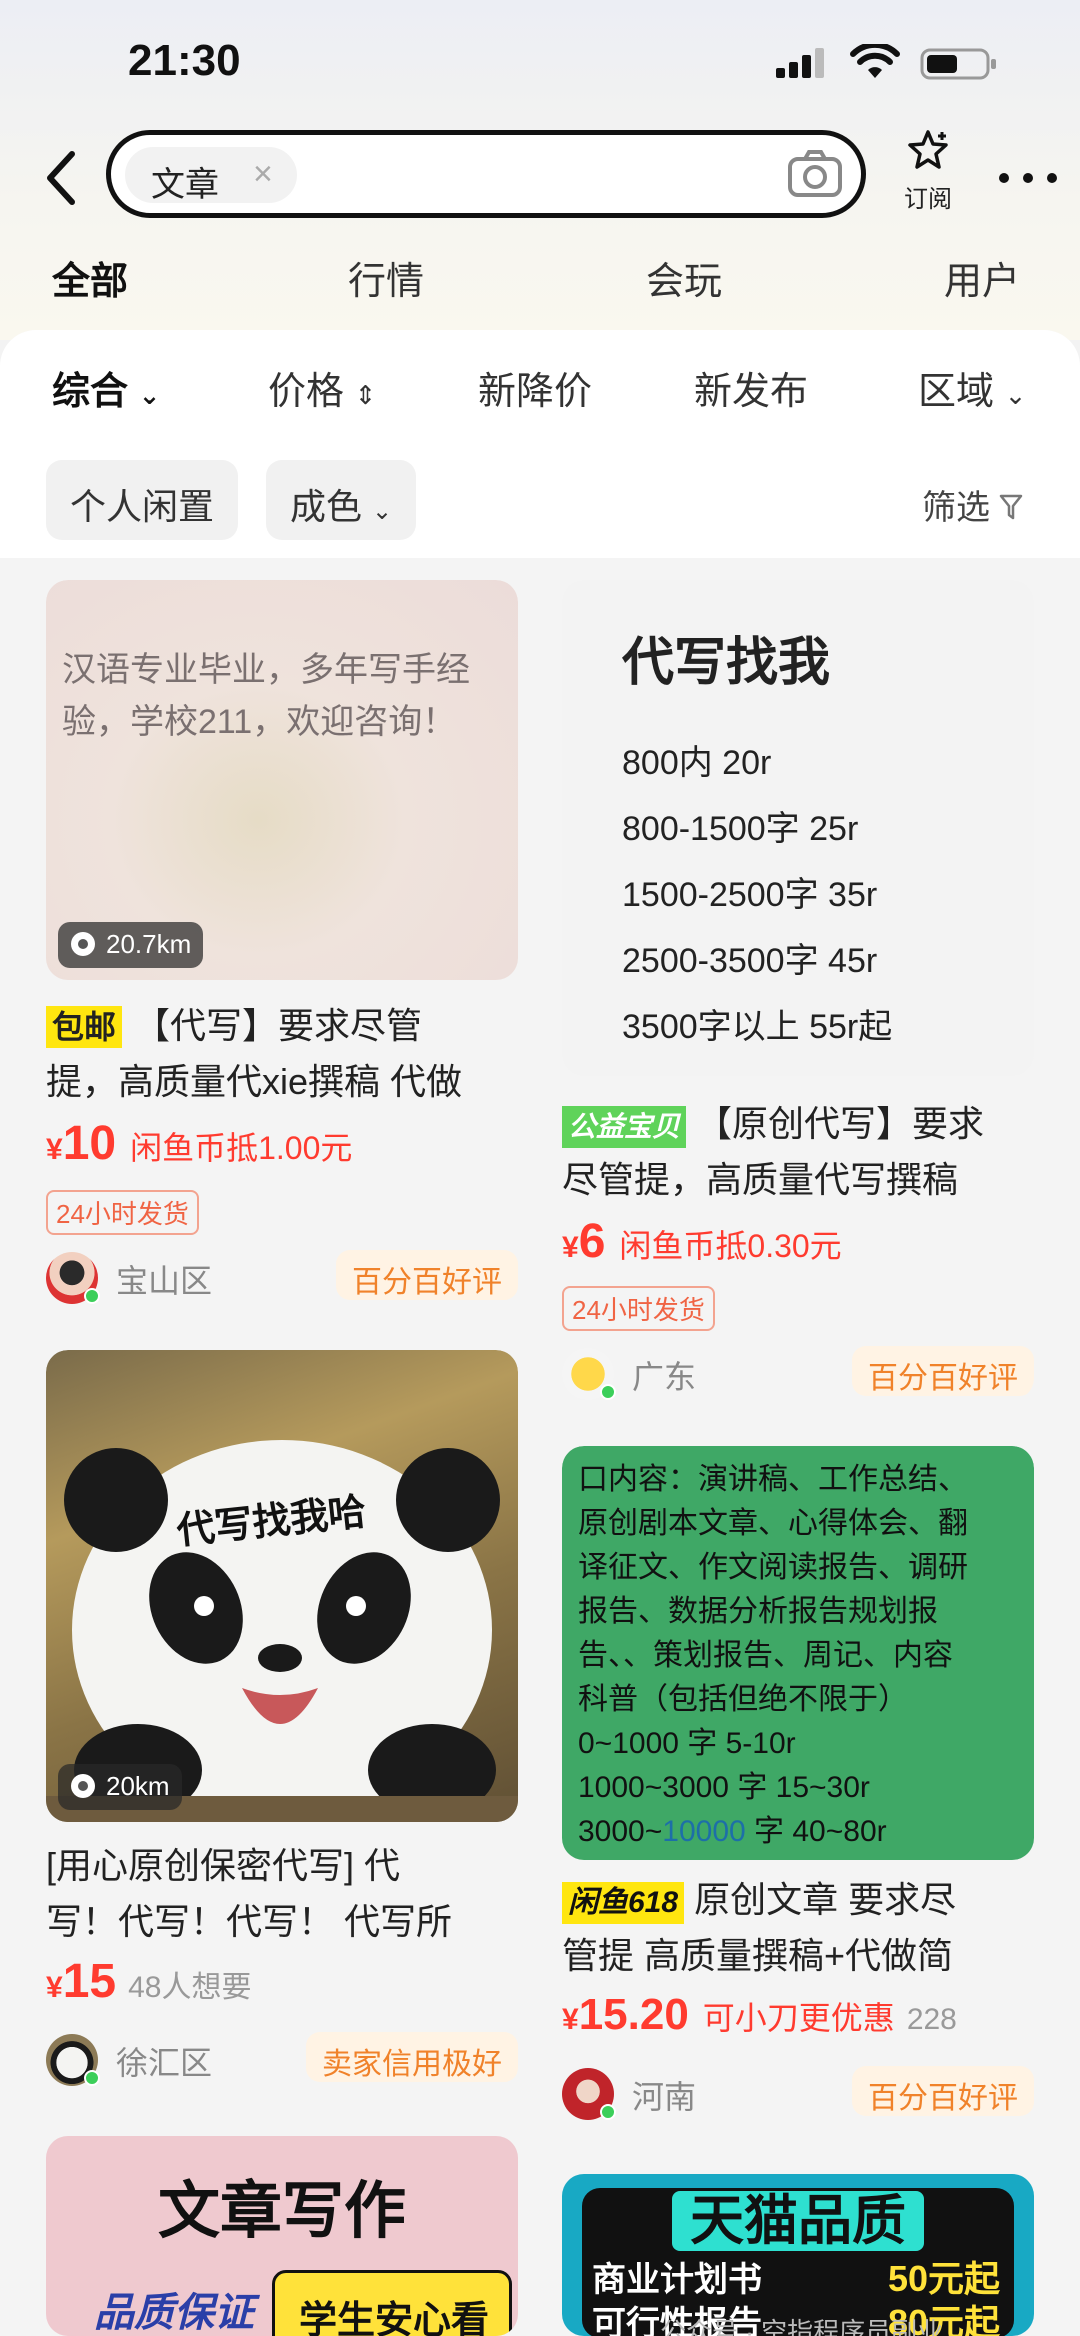 The image size is (1080, 2336). Describe the element at coordinates (697, 763) in the screenshot. I see `price-list-line: 800内 20r` at that location.